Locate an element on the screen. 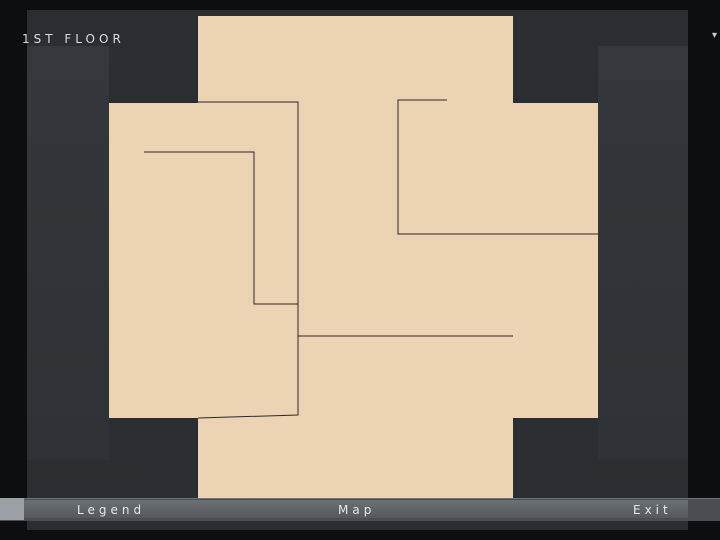  exit-button: Exit is located at coordinates (652, 511).